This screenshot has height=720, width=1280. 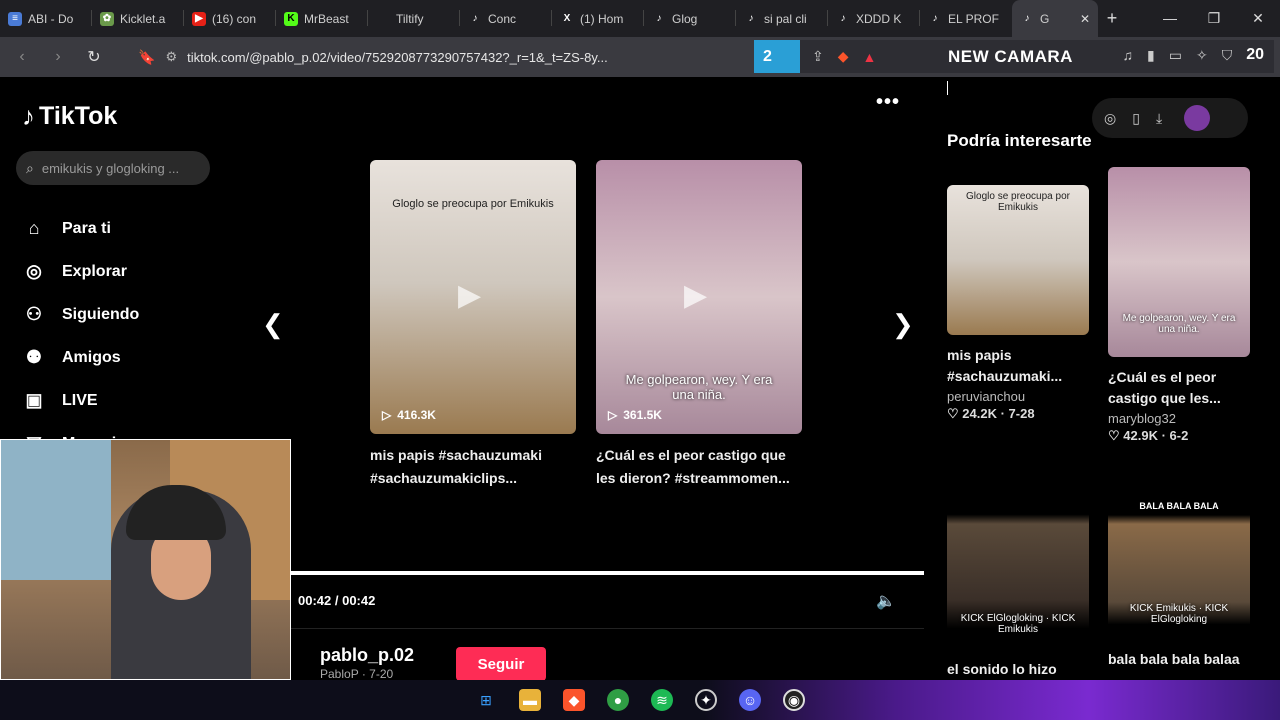 What do you see at coordinates (58, 57) in the screenshot?
I see `forward-icon: ›` at bounding box center [58, 57].